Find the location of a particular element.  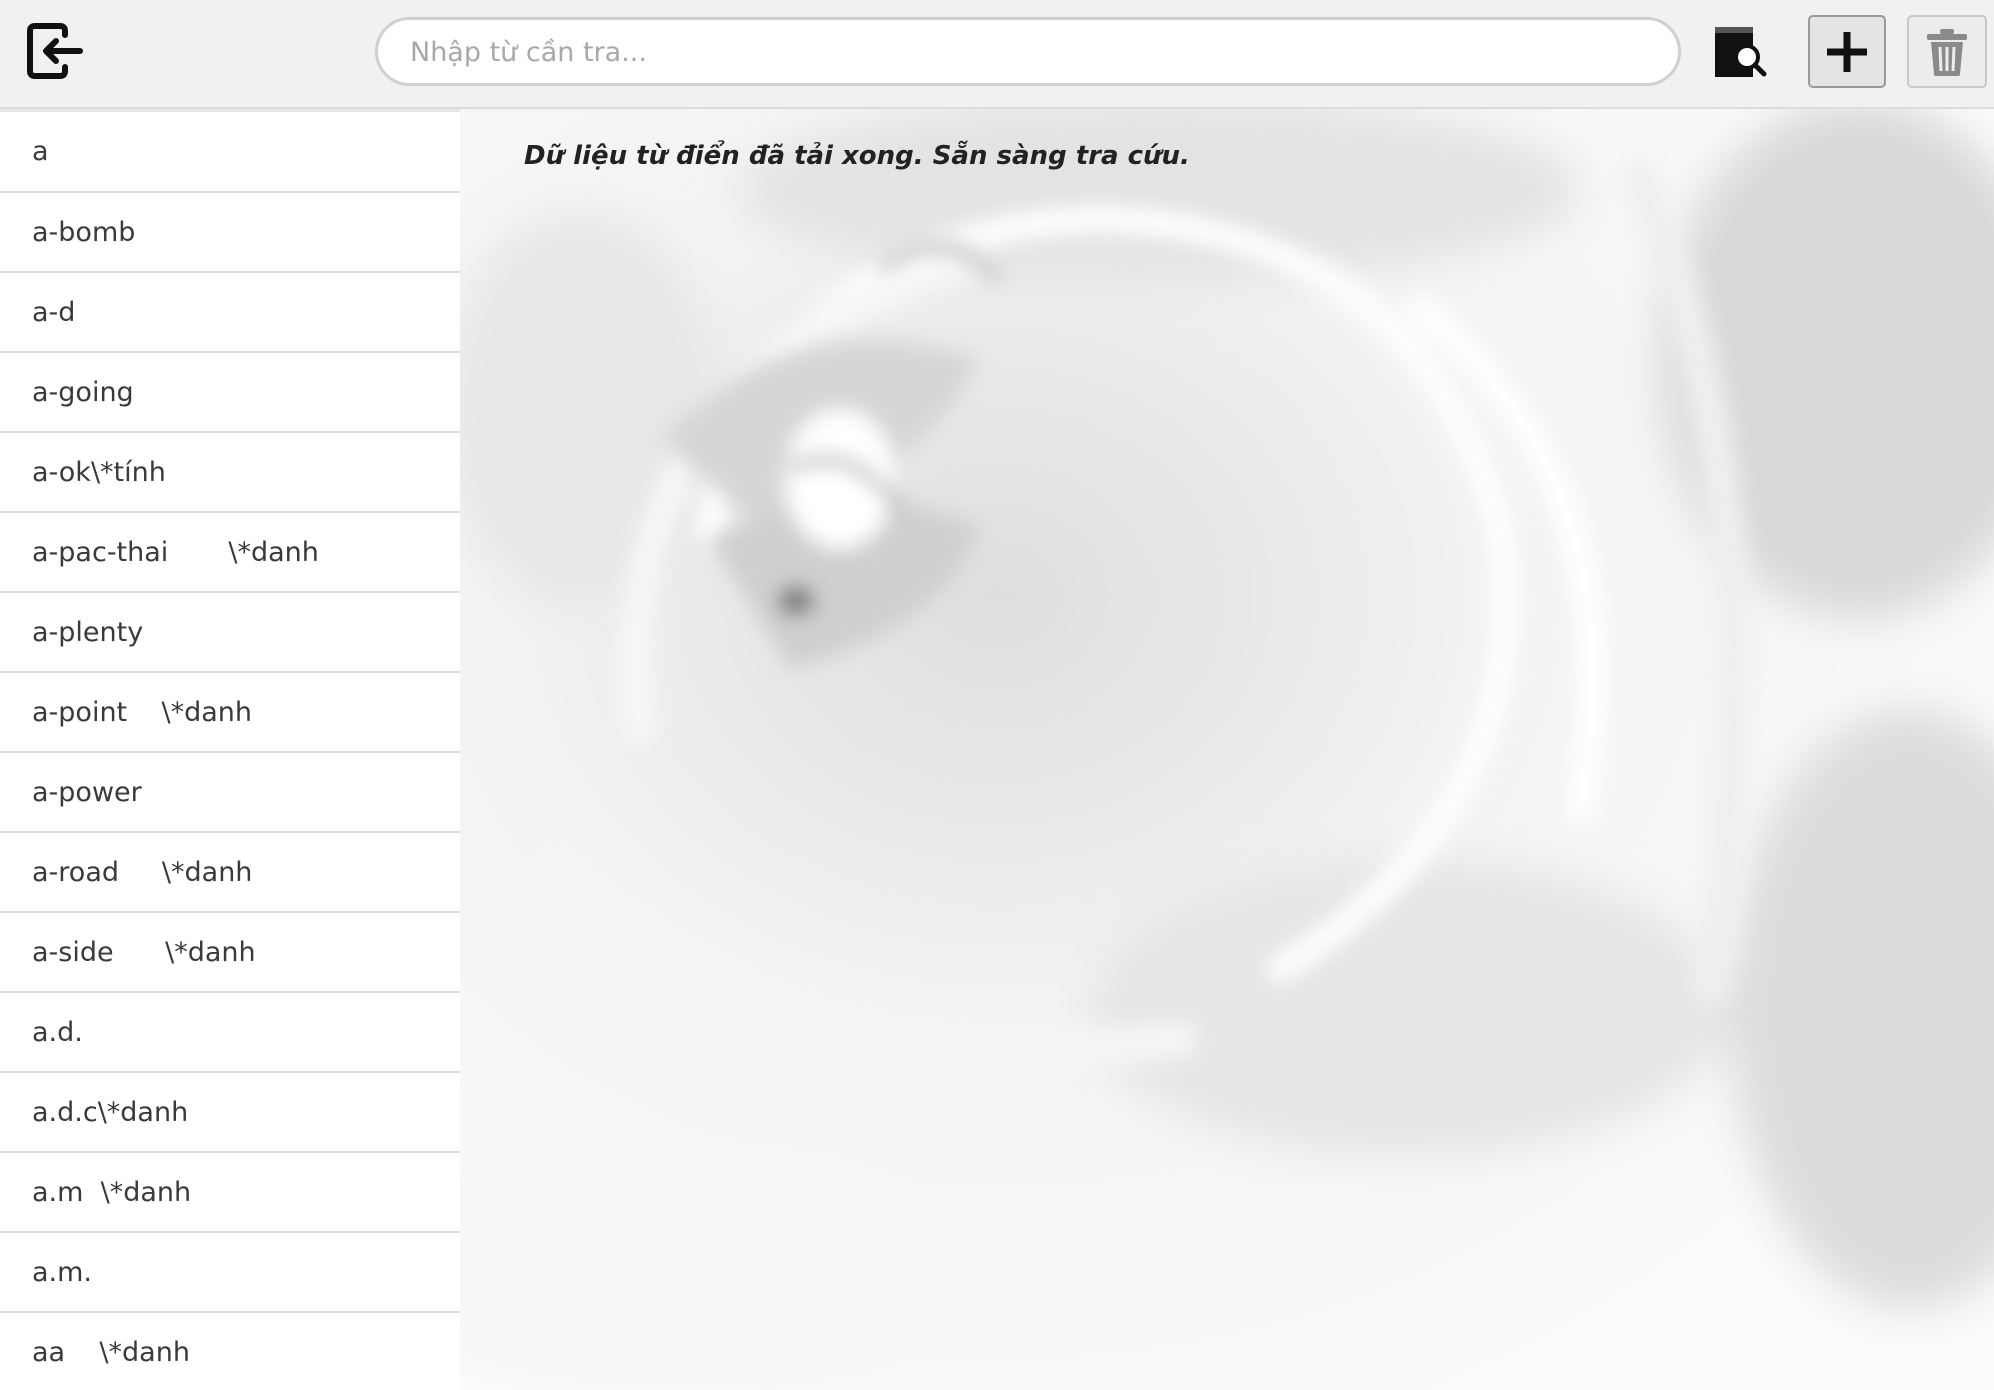

delete-word-button is located at coordinates (1947, 51).